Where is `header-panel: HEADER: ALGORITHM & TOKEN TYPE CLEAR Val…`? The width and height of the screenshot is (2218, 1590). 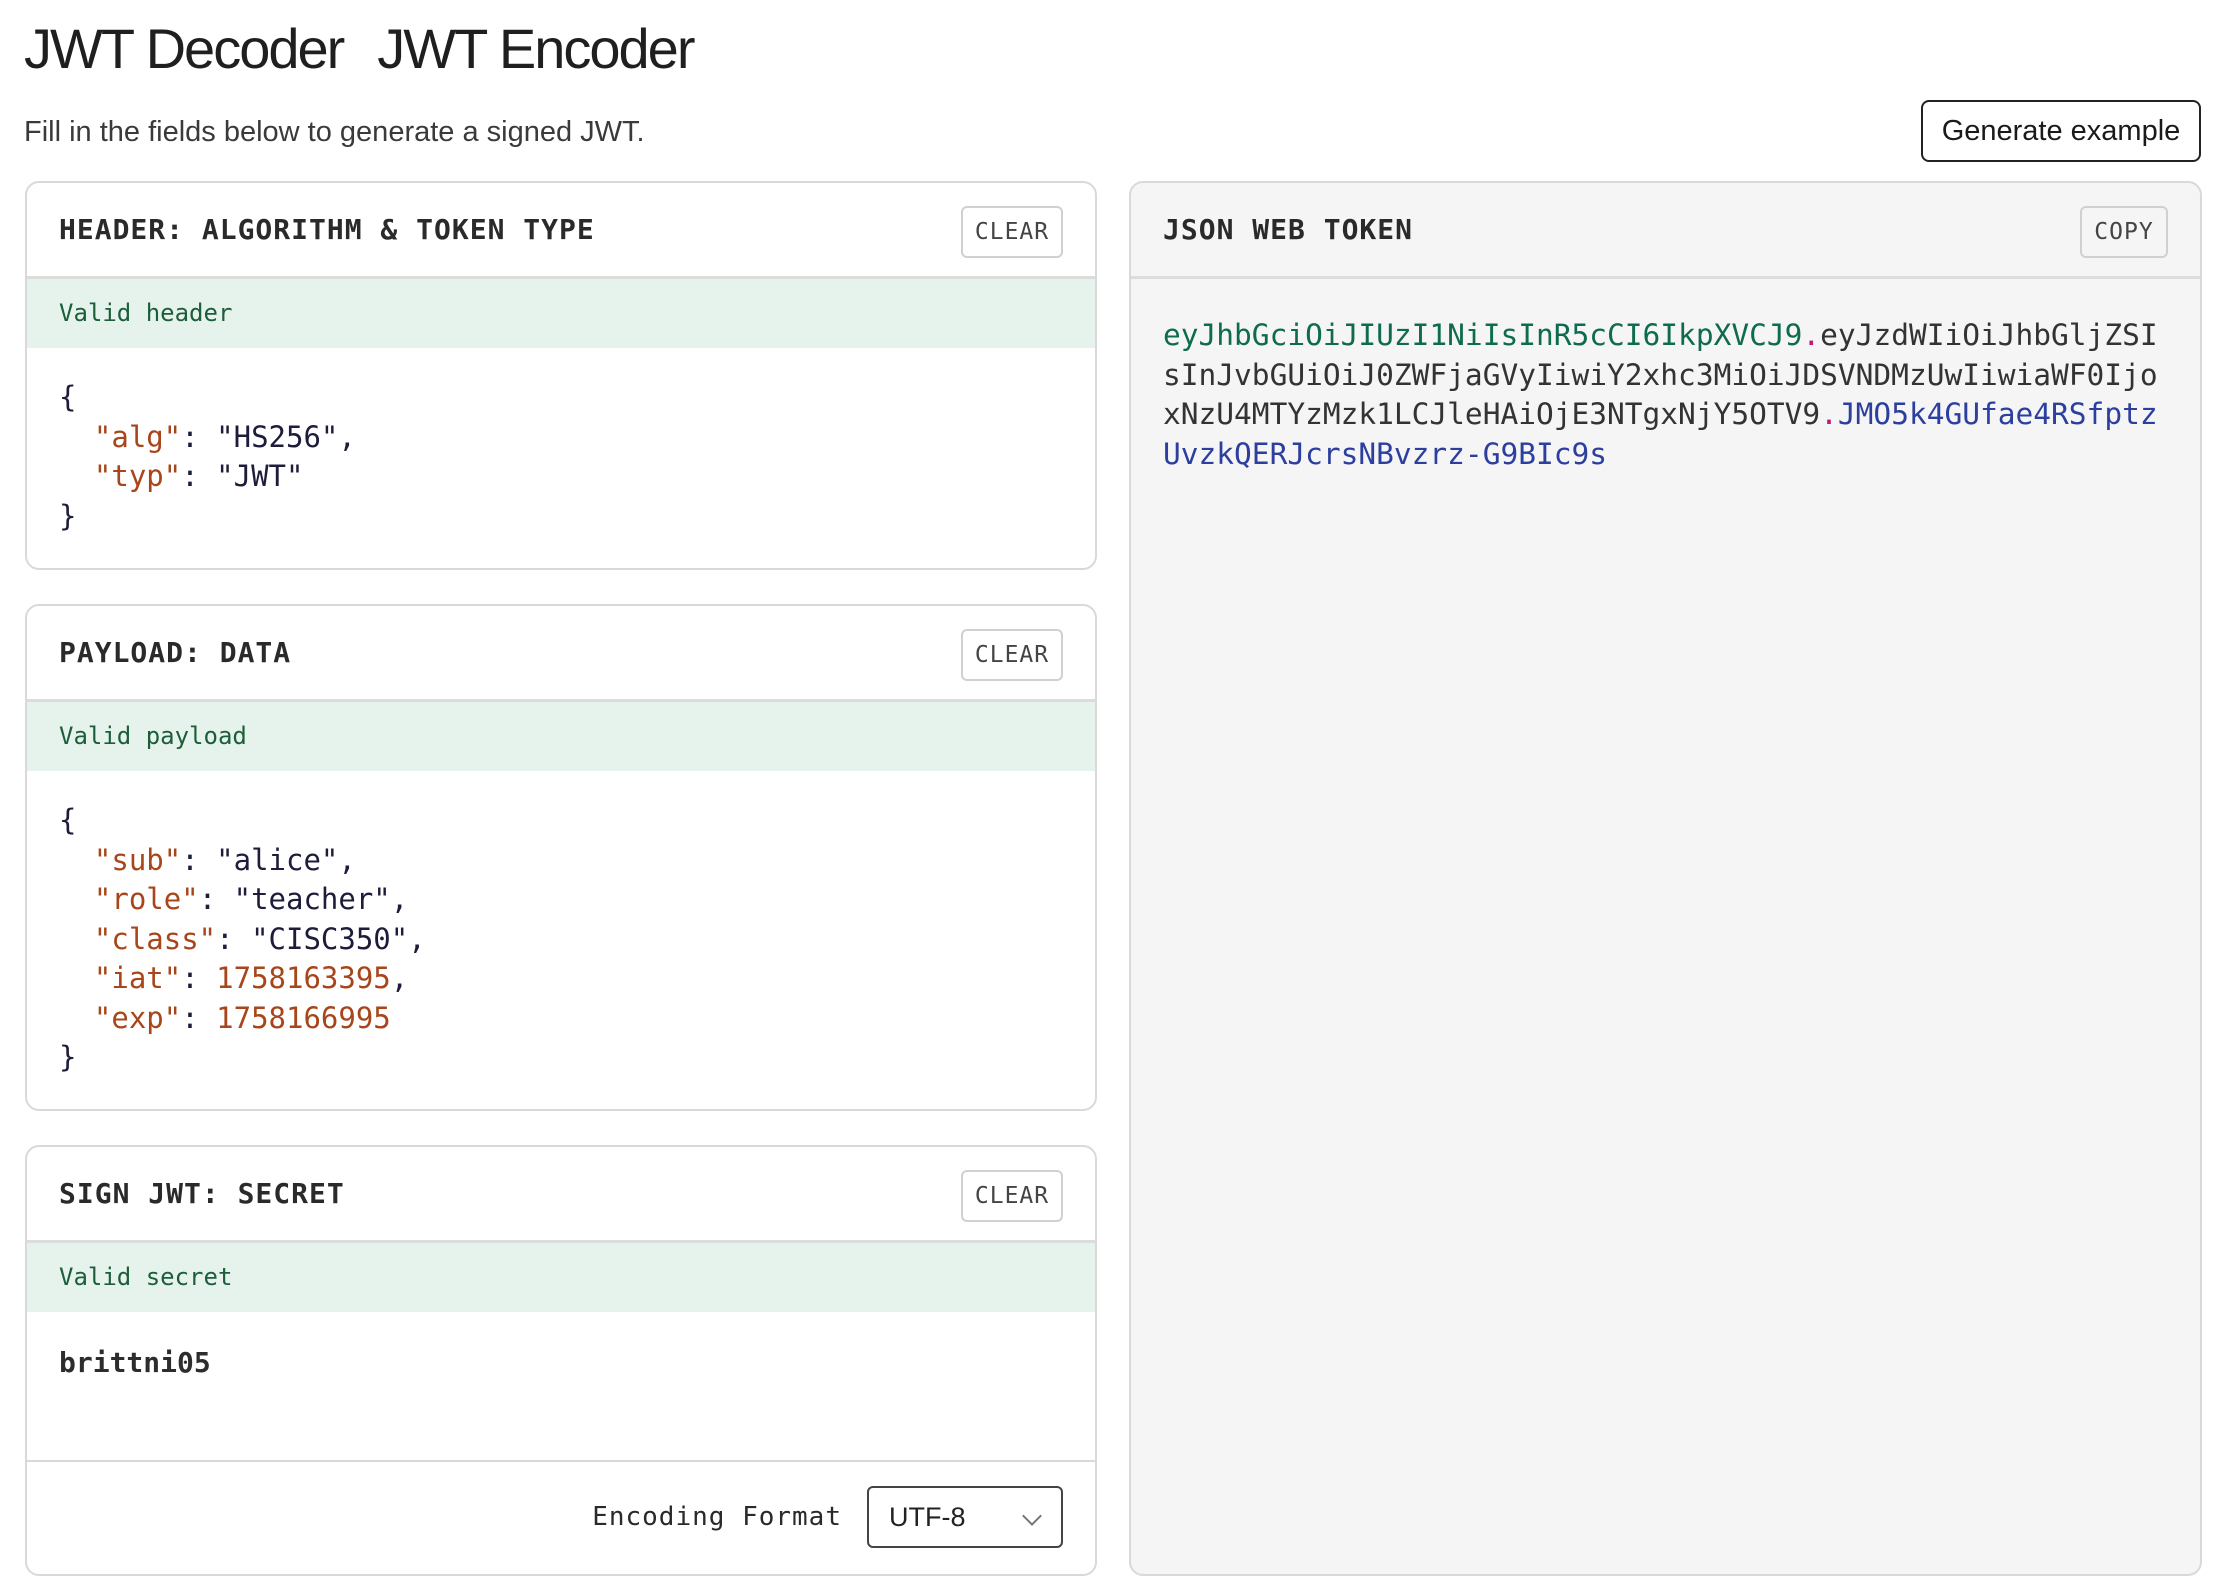 header-panel: HEADER: ALGORITHM & TOKEN TYPE CLEAR Val… is located at coordinates (561, 375).